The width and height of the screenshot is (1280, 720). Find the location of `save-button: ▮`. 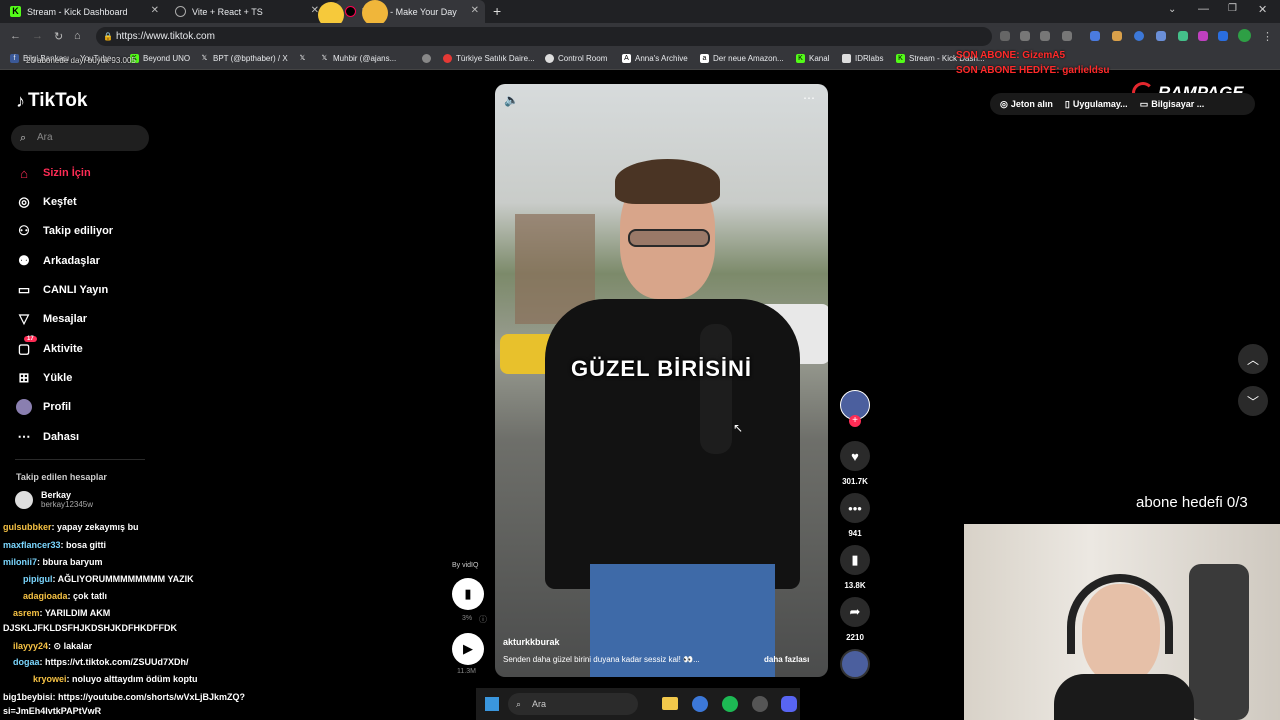

save-button: ▮ is located at coordinates (855, 560).